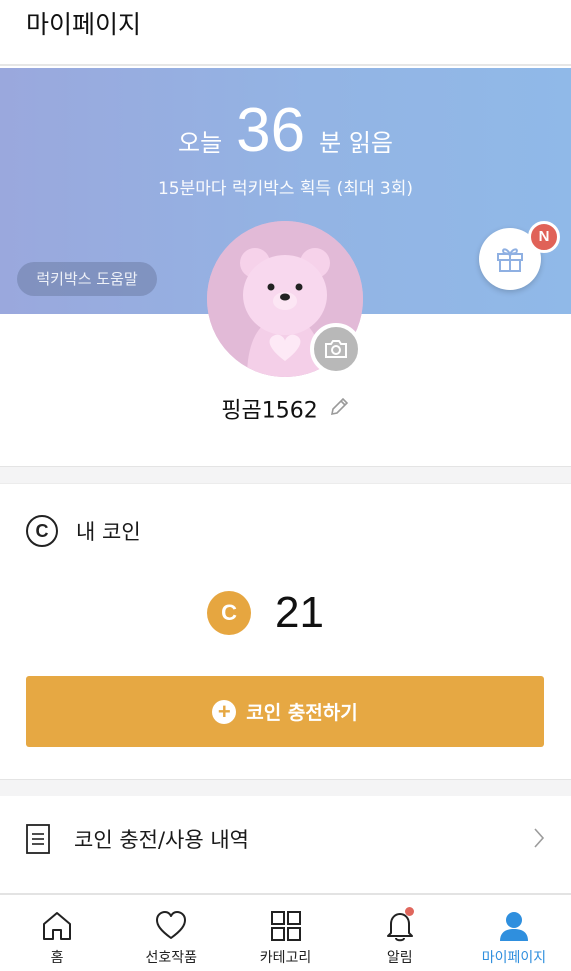 This screenshot has height=971, width=571. What do you see at coordinates (513, 926) in the screenshot?
I see `person-icon` at bounding box center [513, 926].